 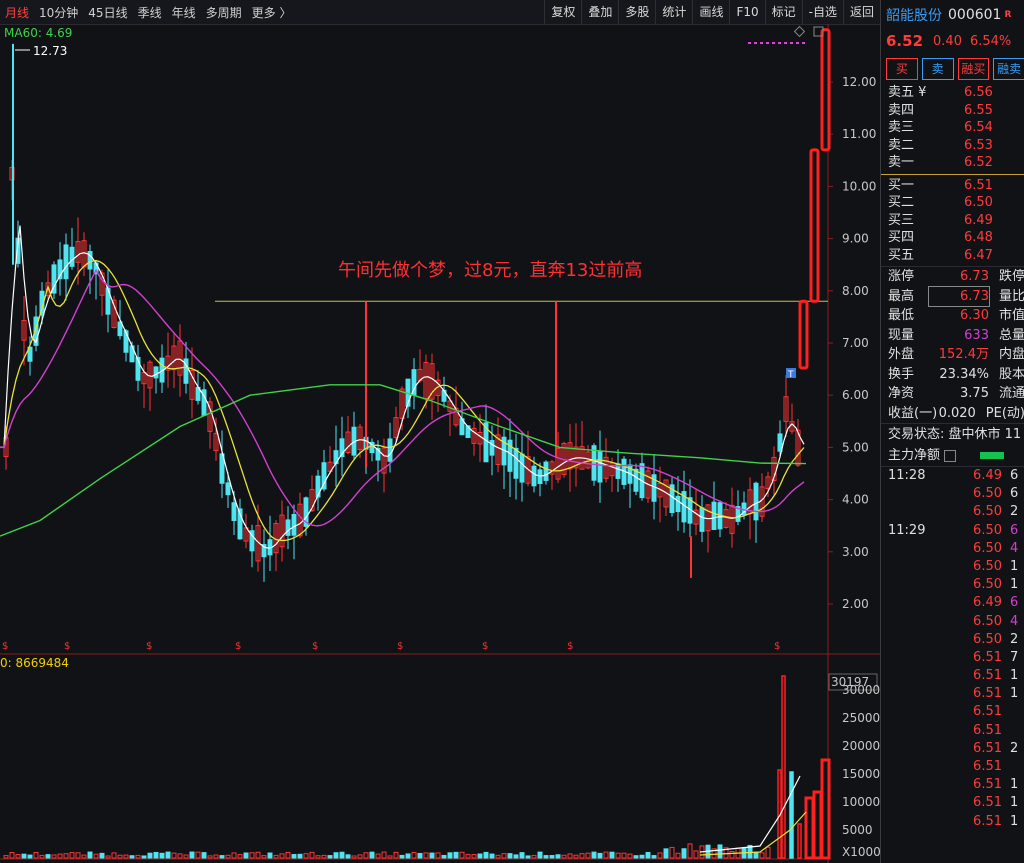 I want to click on adjust-button: 复权, so click(x=562, y=12).